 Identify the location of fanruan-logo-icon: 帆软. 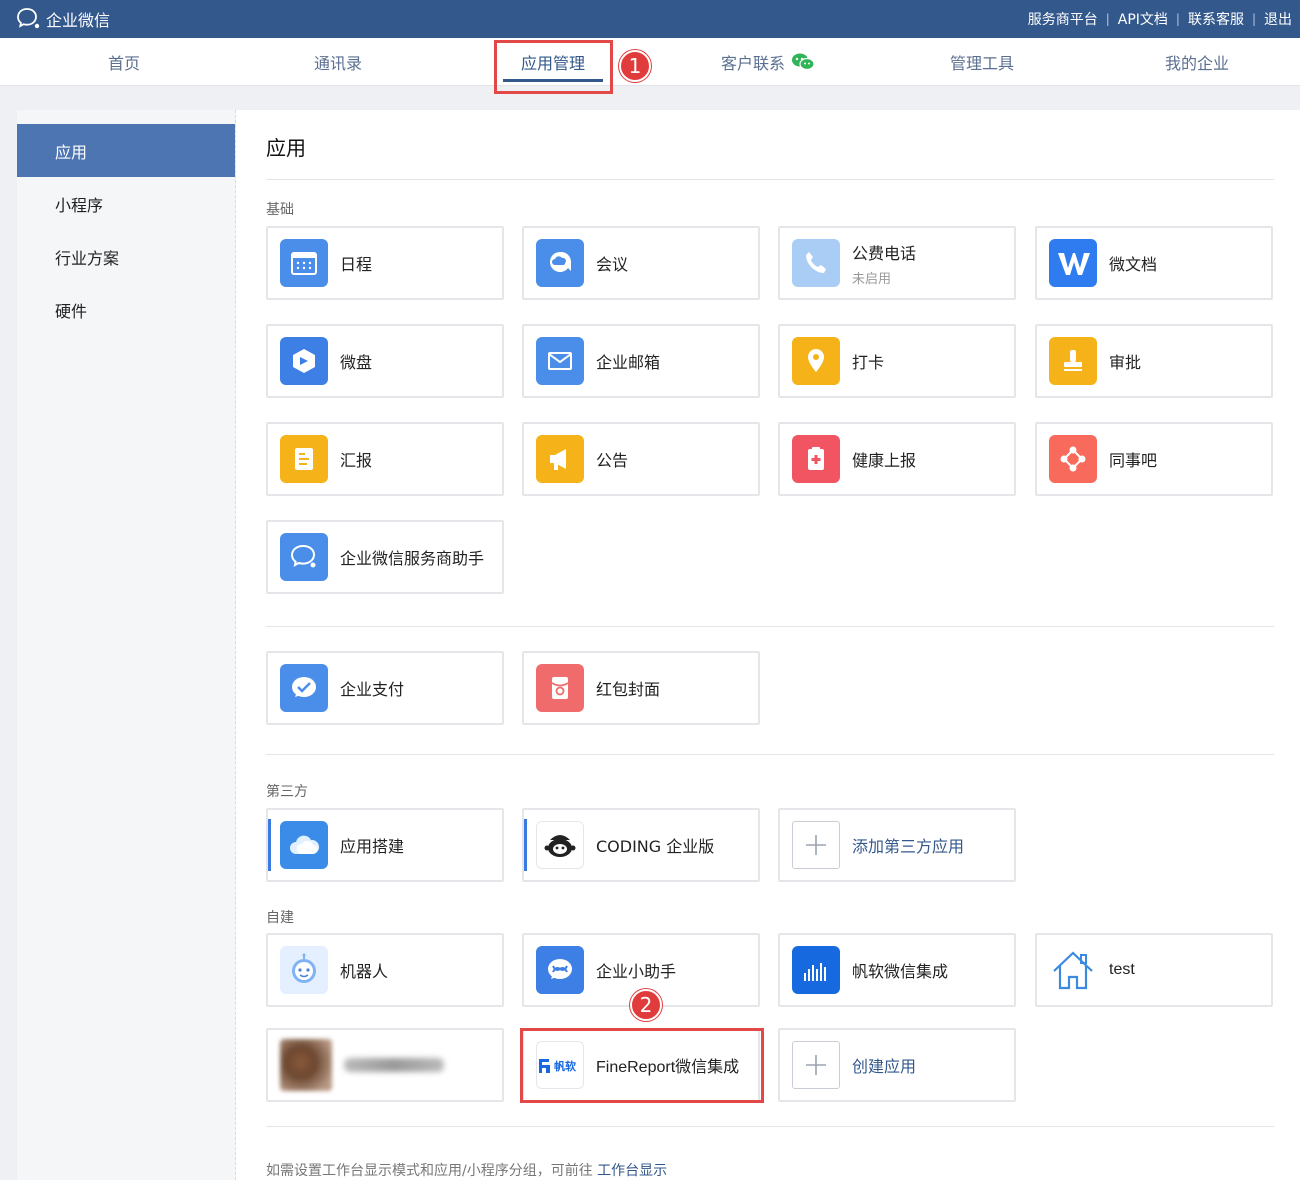
(560, 1065).